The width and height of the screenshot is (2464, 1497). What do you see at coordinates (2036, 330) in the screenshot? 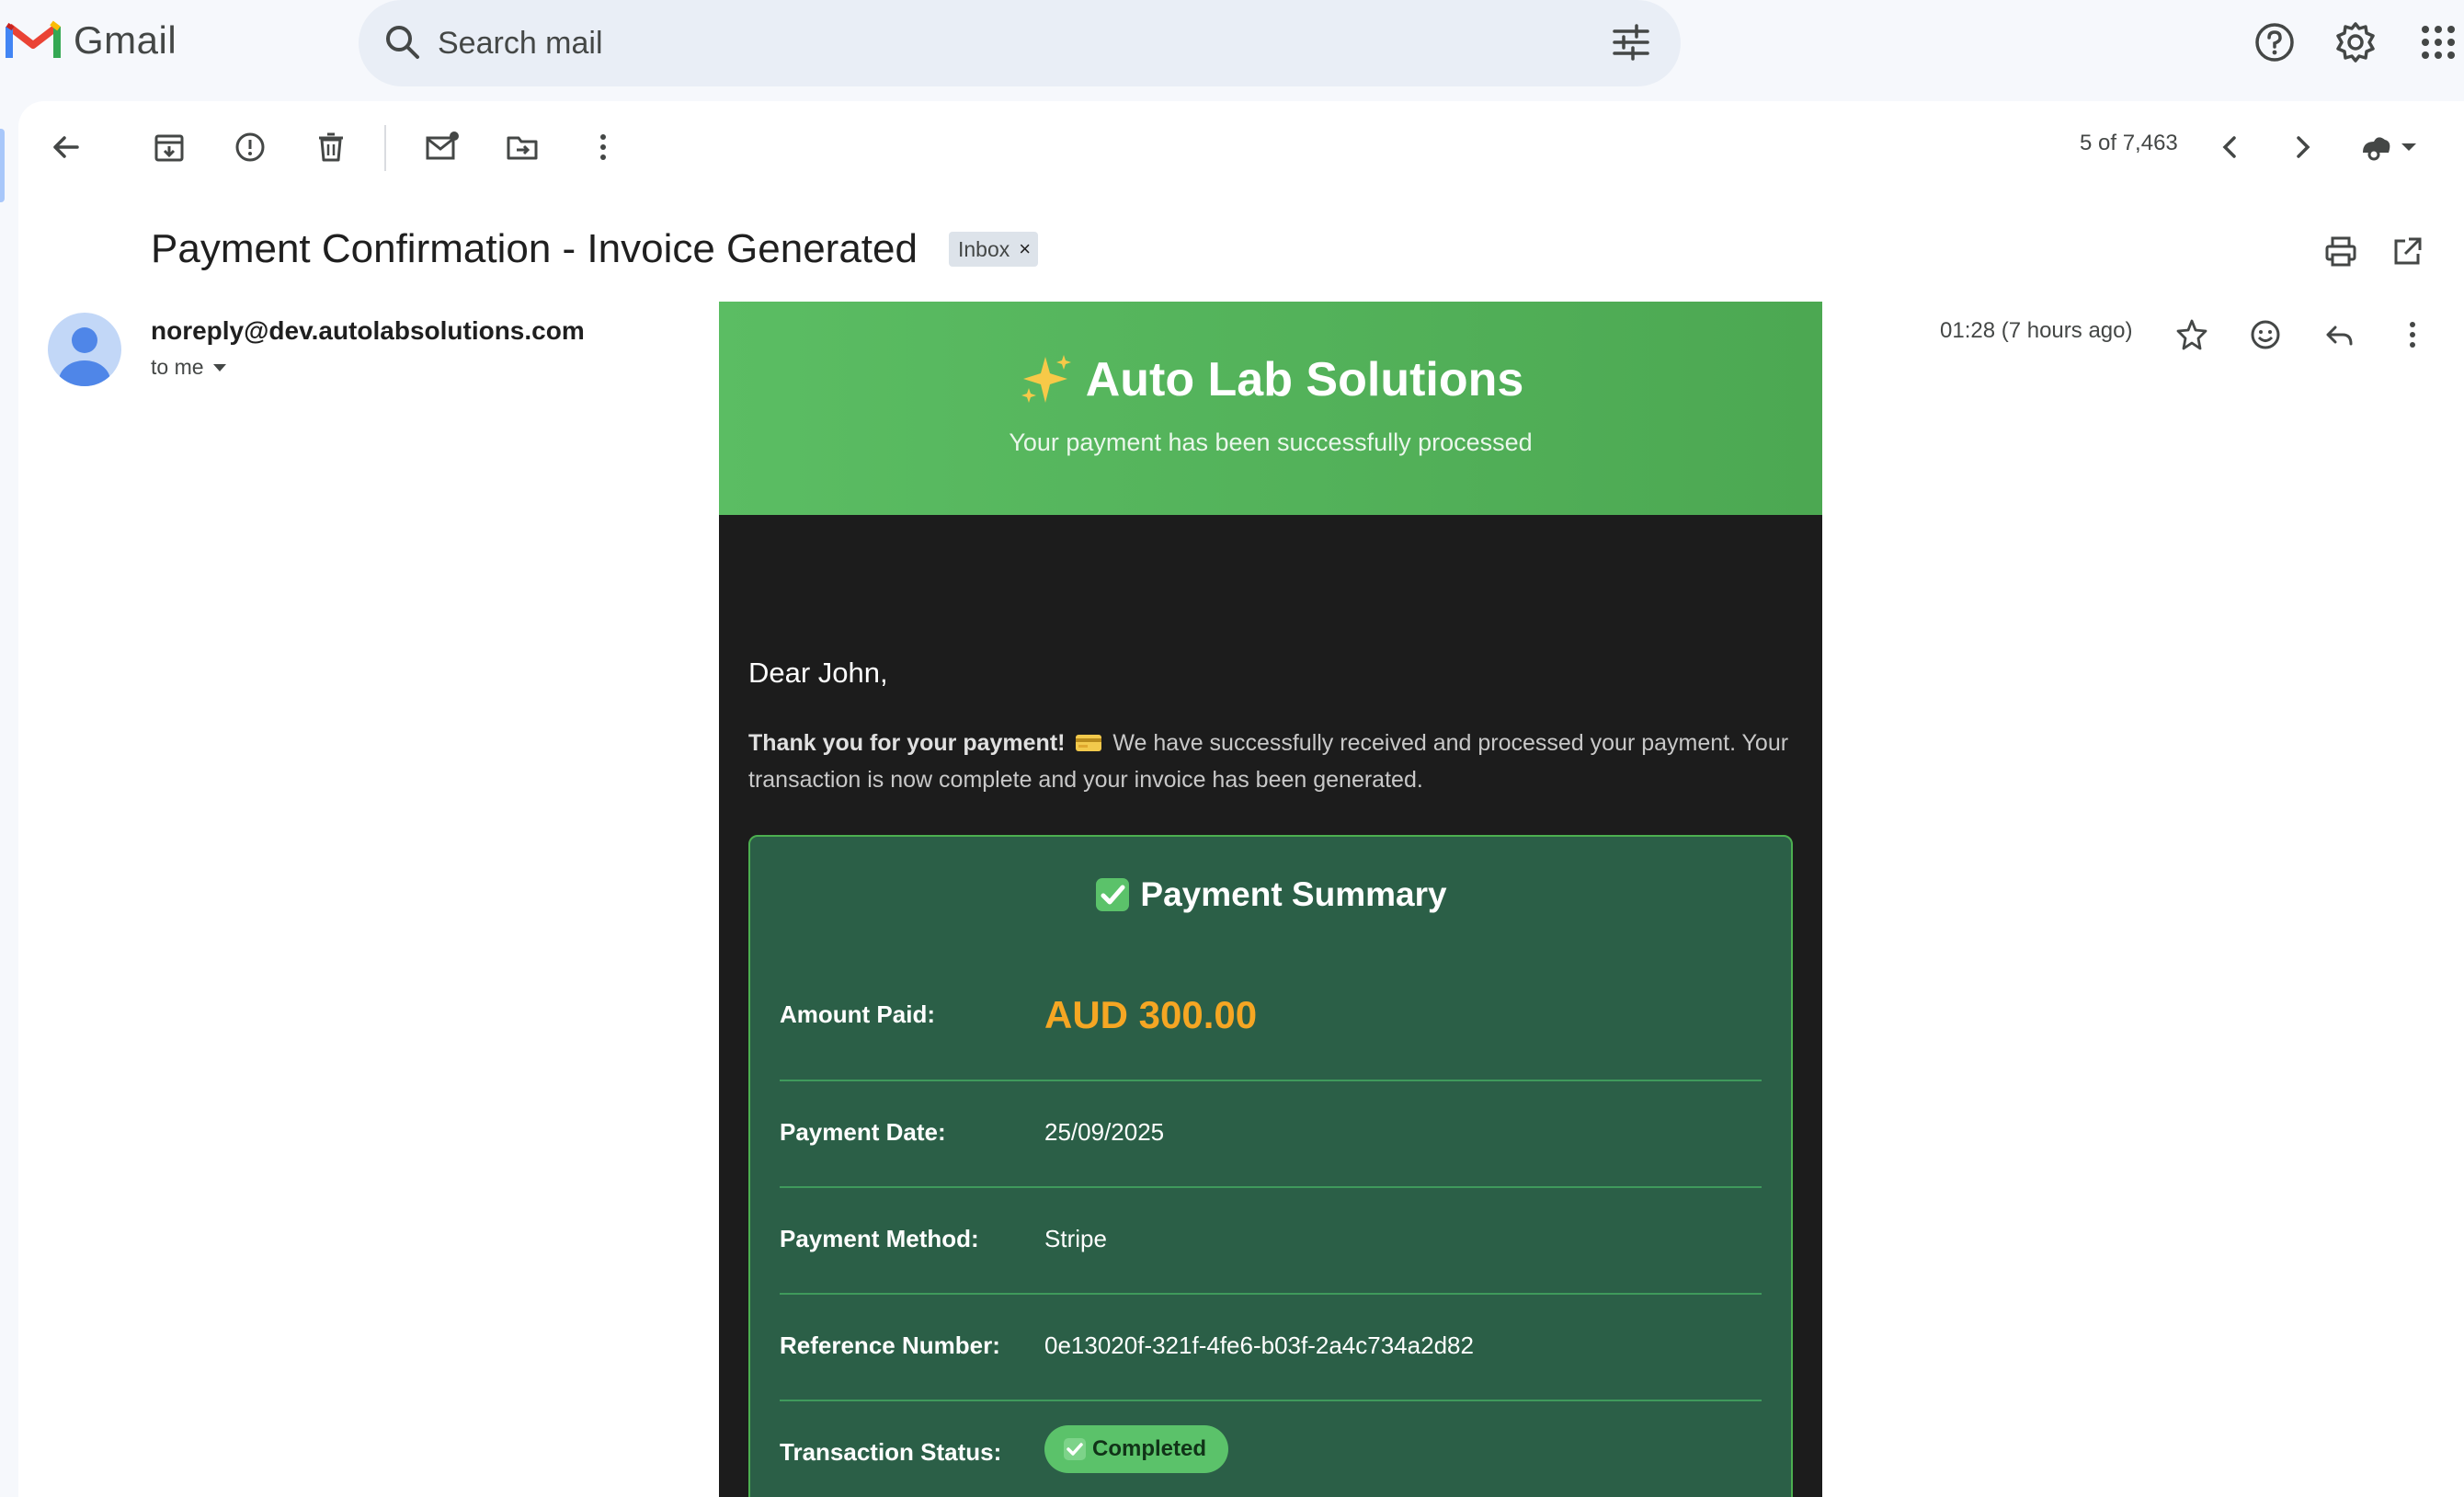
I see `received-time: 01:28 (7 hours ago)` at bounding box center [2036, 330].